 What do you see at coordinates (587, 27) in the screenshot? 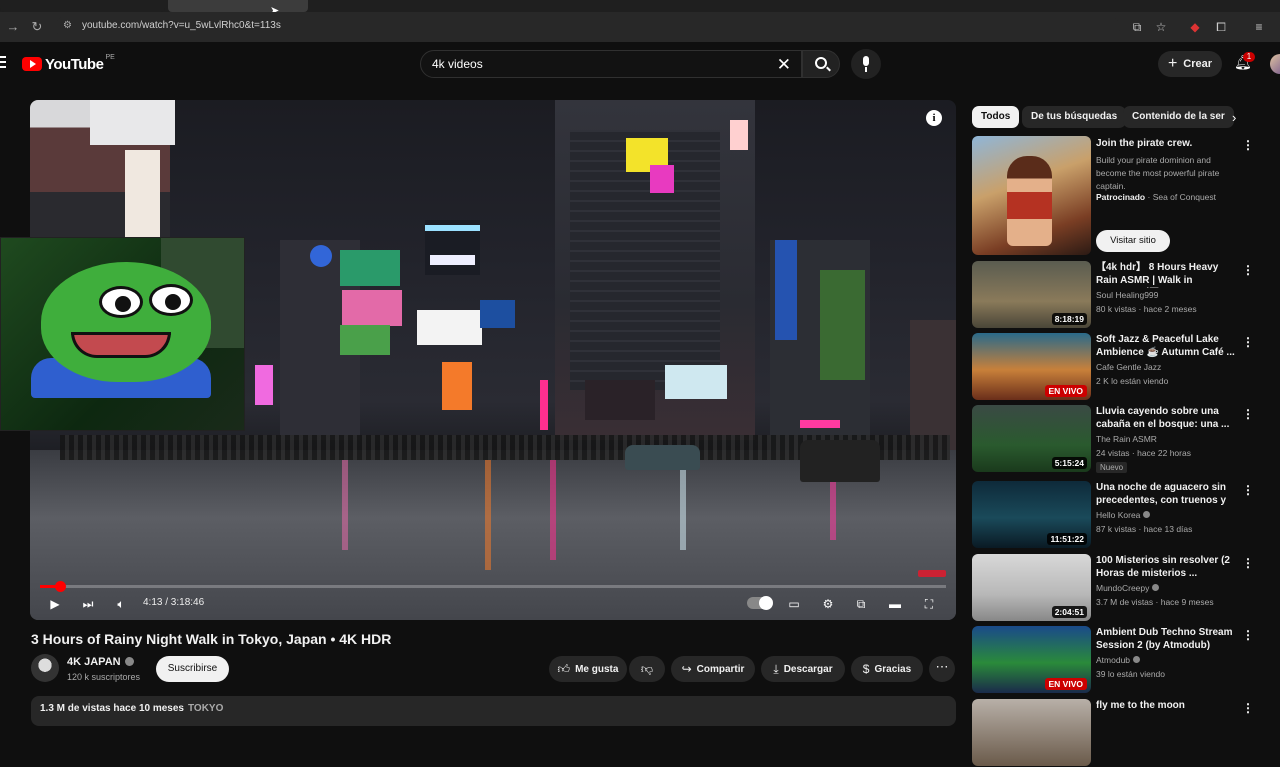
I see `url-field: ⚙ youtube.com/watch?v=u_5wLvlRhc0&t=113s` at bounding box center [587, 27].